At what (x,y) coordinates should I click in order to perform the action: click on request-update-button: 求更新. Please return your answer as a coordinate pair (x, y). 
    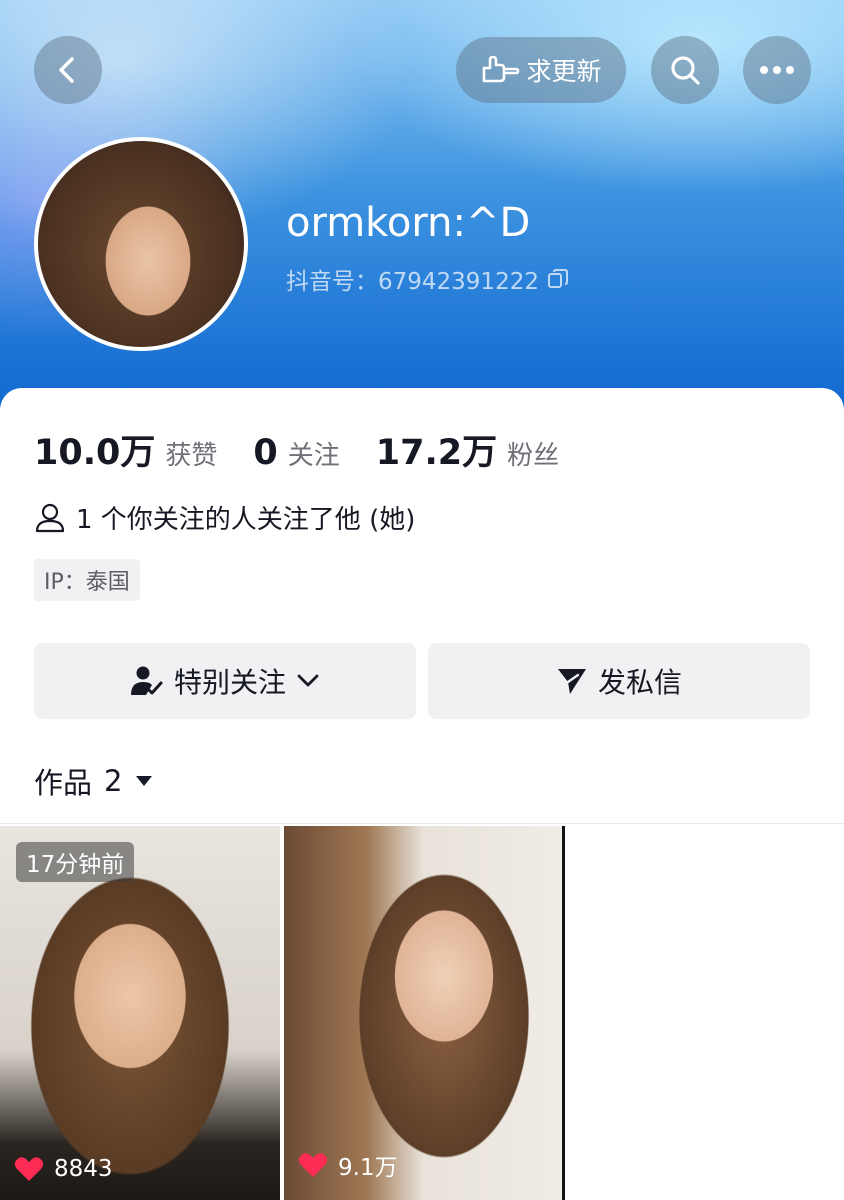
    Looking at the image, I should click on (541, 70).